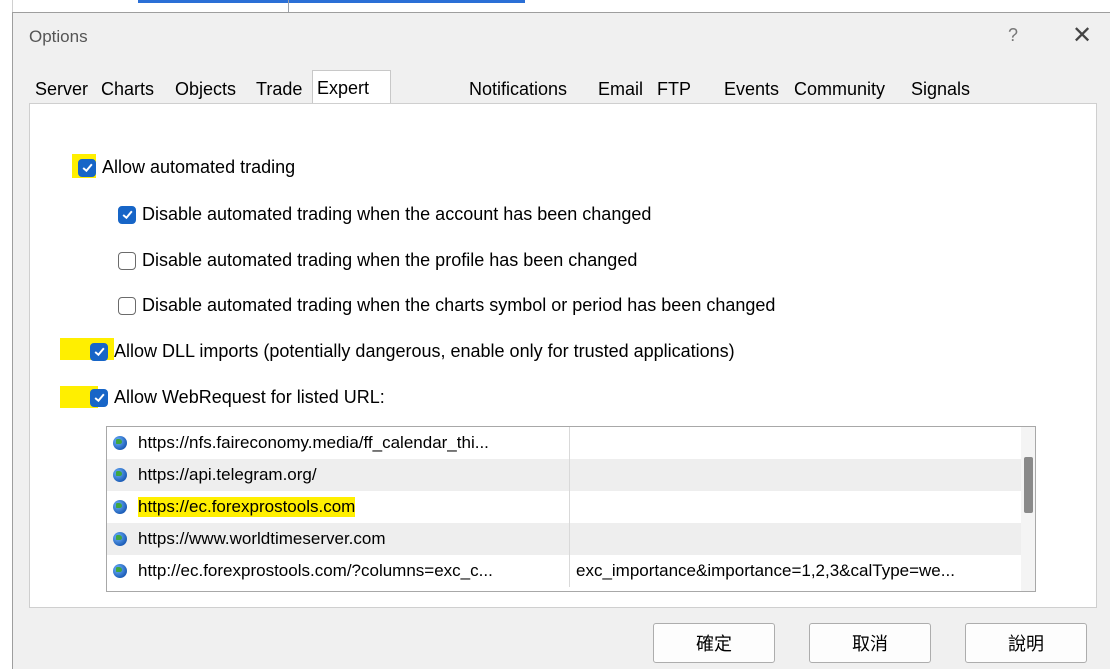 The height and width of the screenshot is (669, 1110). Describe the element at coordinates (127, 305) in the screenshot. I see `disable-on-symbol-change-checkbox` at that location.